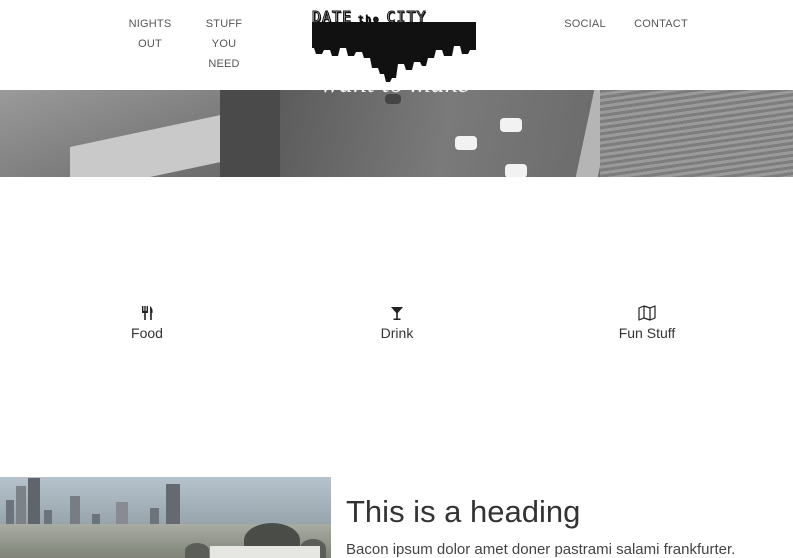 Image resolution: width=793 pixels, height=558 pixels. I want to click on nav-link-label: STUFF, so click(224, 24).